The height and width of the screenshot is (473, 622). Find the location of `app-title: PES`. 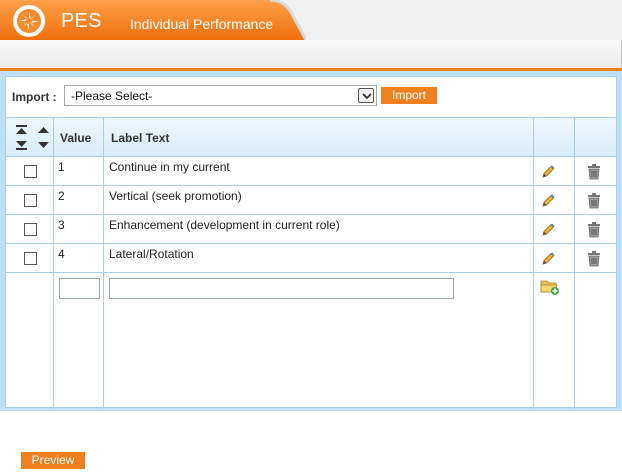

app-title: PES is located at coordinates (81, 21).